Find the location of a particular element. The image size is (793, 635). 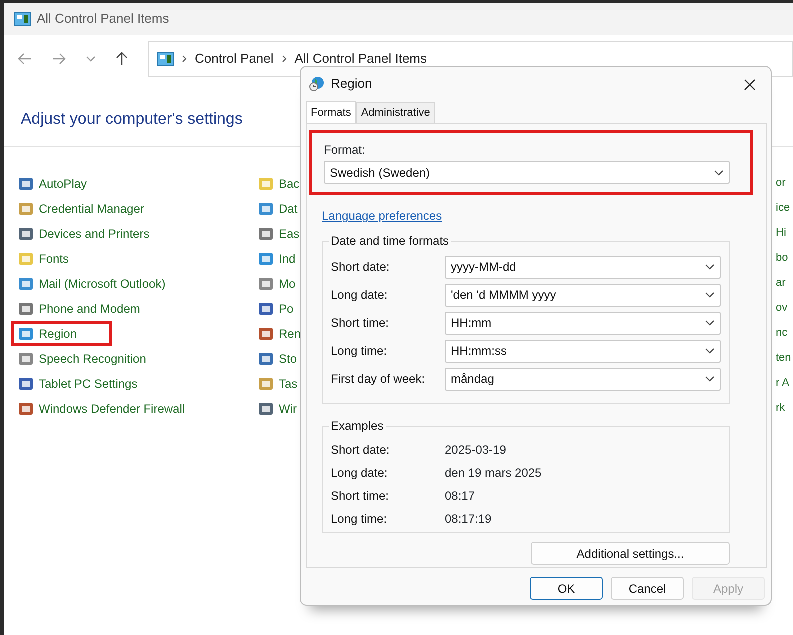

example-value: den 19 mars 2025 is located at coordinates (493, 473).